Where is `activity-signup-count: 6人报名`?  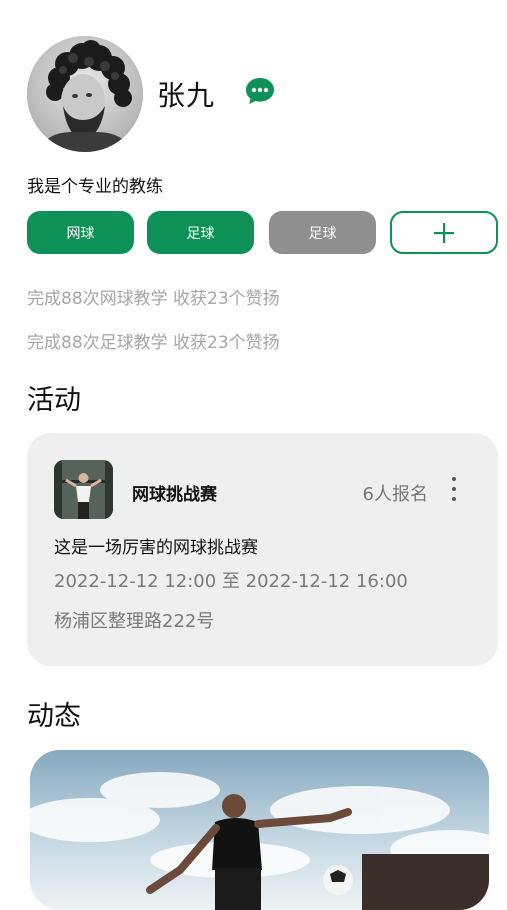 activity-signup-count: 6人报名 is located at coordinates (395, 494).